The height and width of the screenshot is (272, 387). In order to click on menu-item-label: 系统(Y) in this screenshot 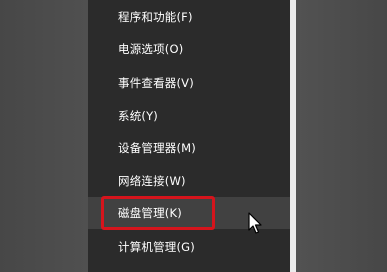, I will do `click(138, 116)`.